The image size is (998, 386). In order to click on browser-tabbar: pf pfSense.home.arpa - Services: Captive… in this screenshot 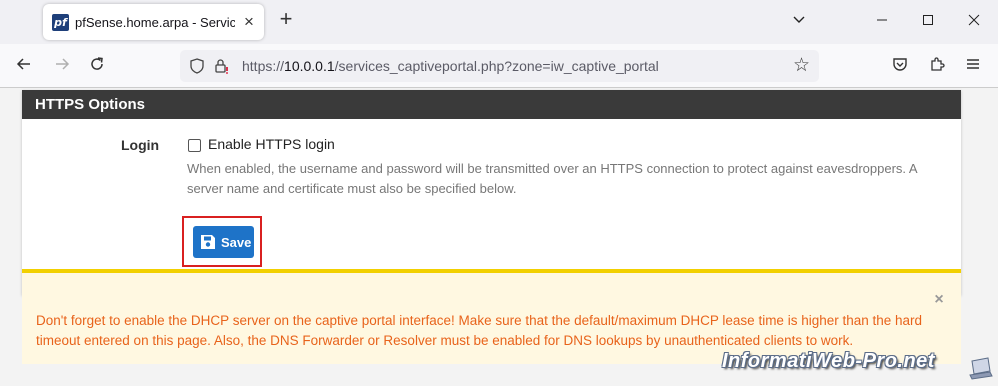, I will do `click(499, 22)`.